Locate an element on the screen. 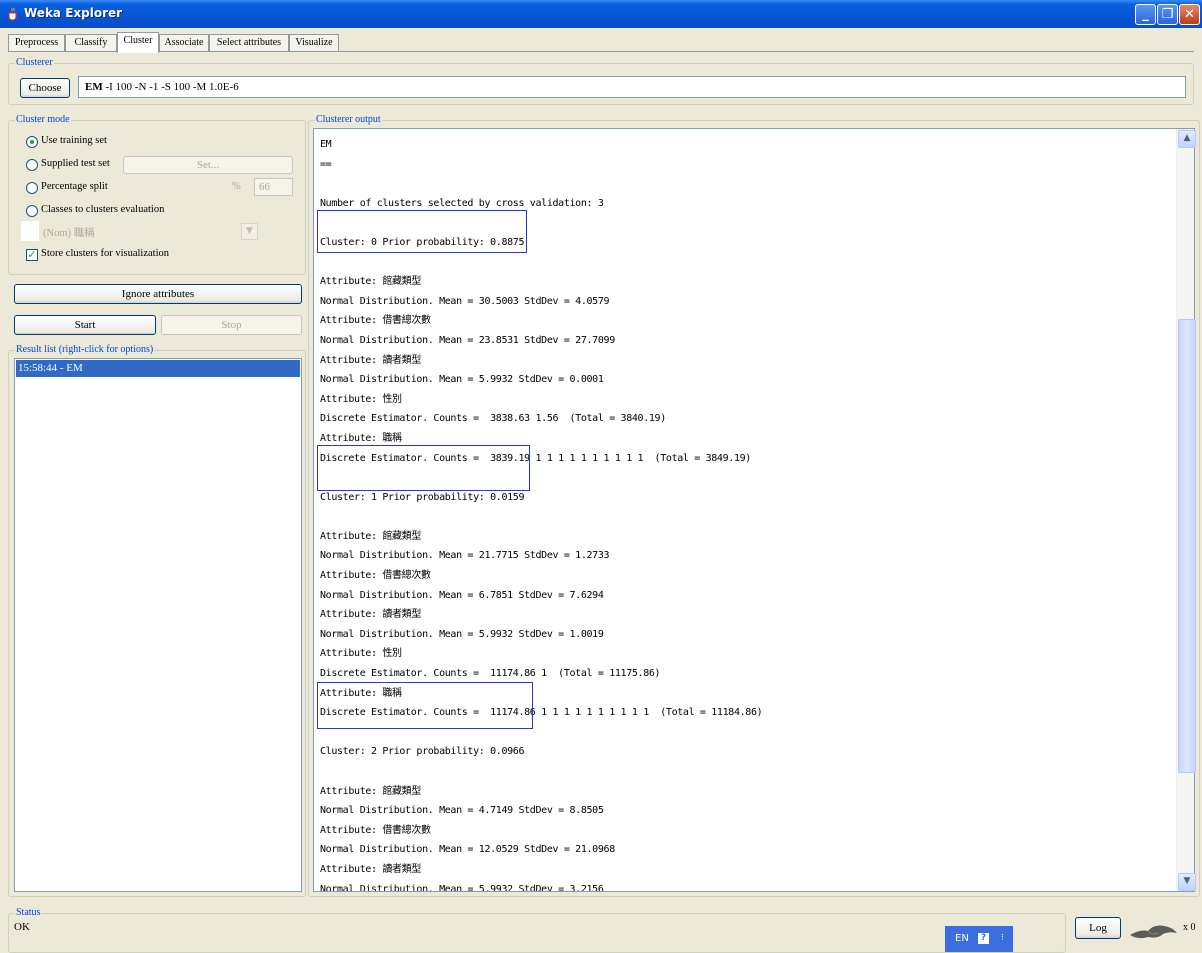 The height and width of the screenshot is (953, 1202). chevron-down-icon: ▼ is located at coordinates (249, 231).